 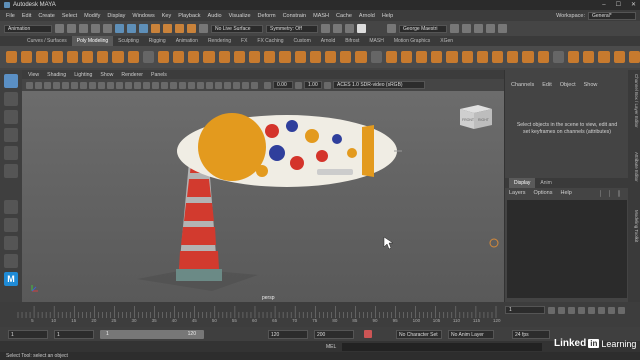 What do you see at coordinates (11, 99) in the screenshot?
I see `lasso-tool-icon` at bounding box center [11, 99].